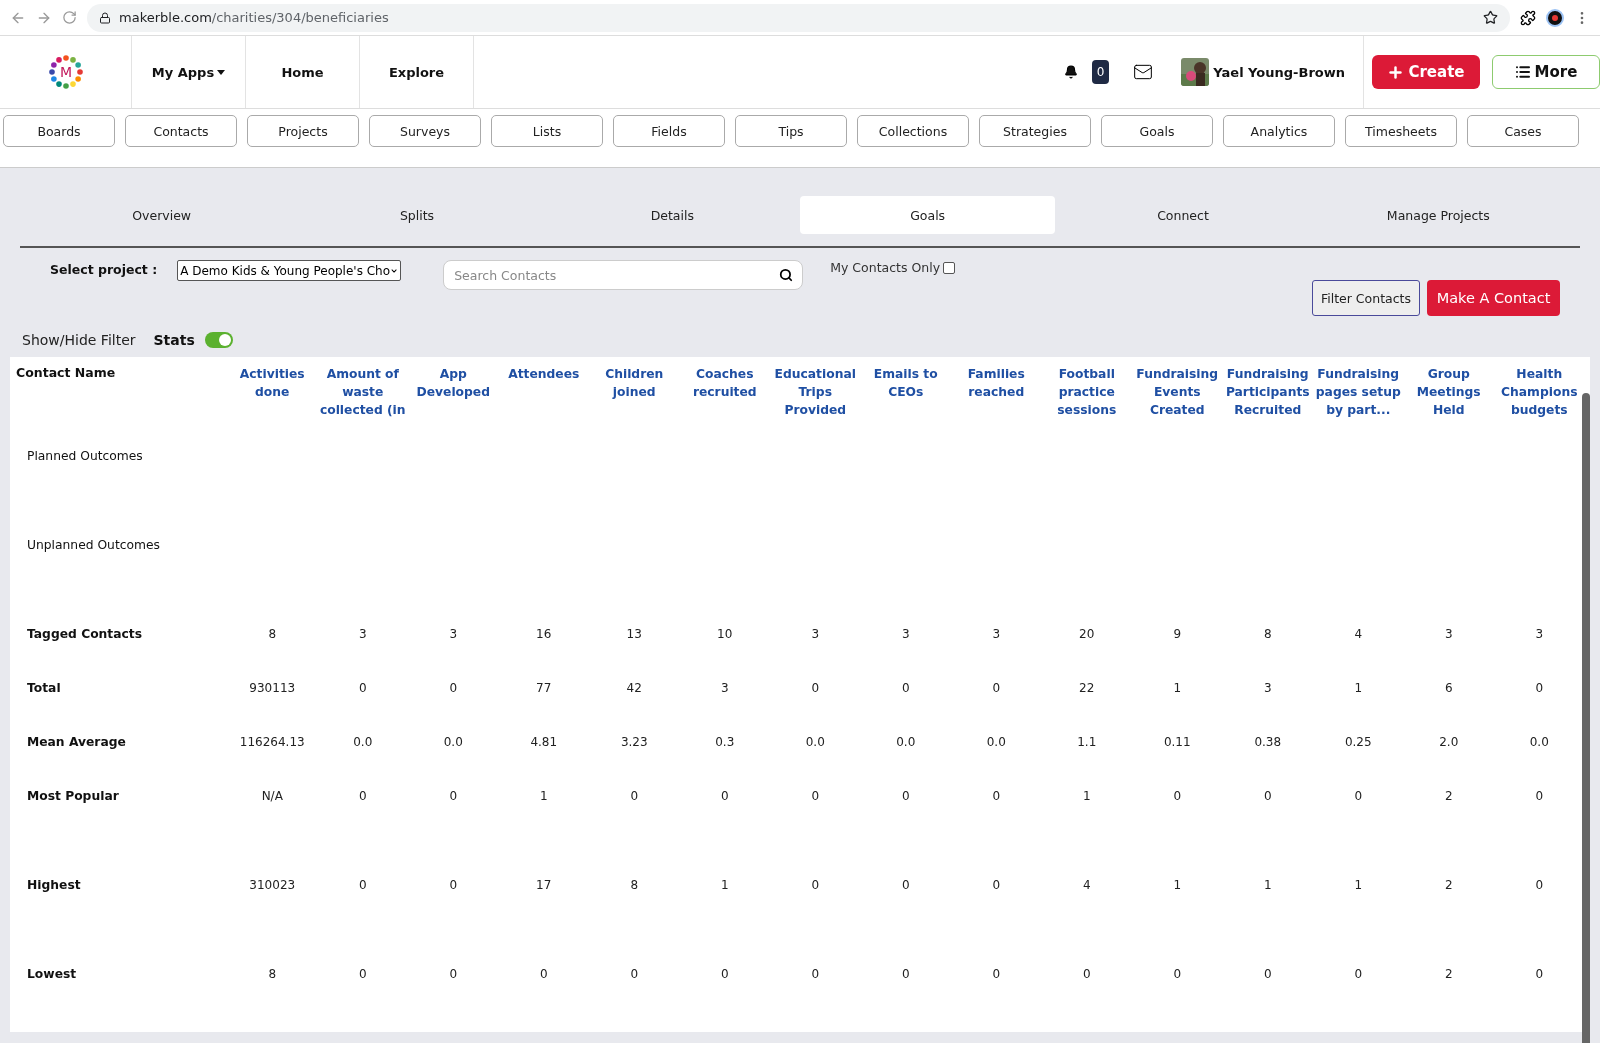  Describe the element at coordinates (69, 17) in the screenshot. I see `reload-icon` at that location.